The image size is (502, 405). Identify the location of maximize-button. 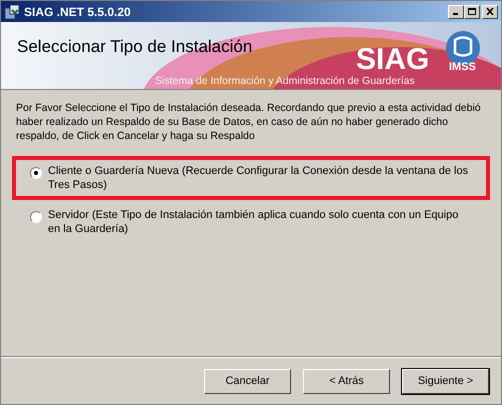
(472, 11).